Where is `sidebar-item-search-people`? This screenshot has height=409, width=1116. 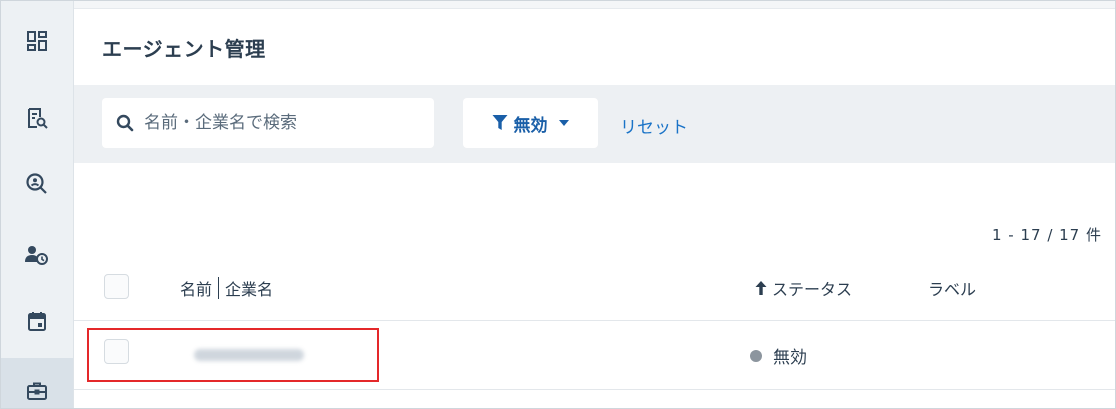 sidebar-item-search-people is located at coordinates (36, 184).